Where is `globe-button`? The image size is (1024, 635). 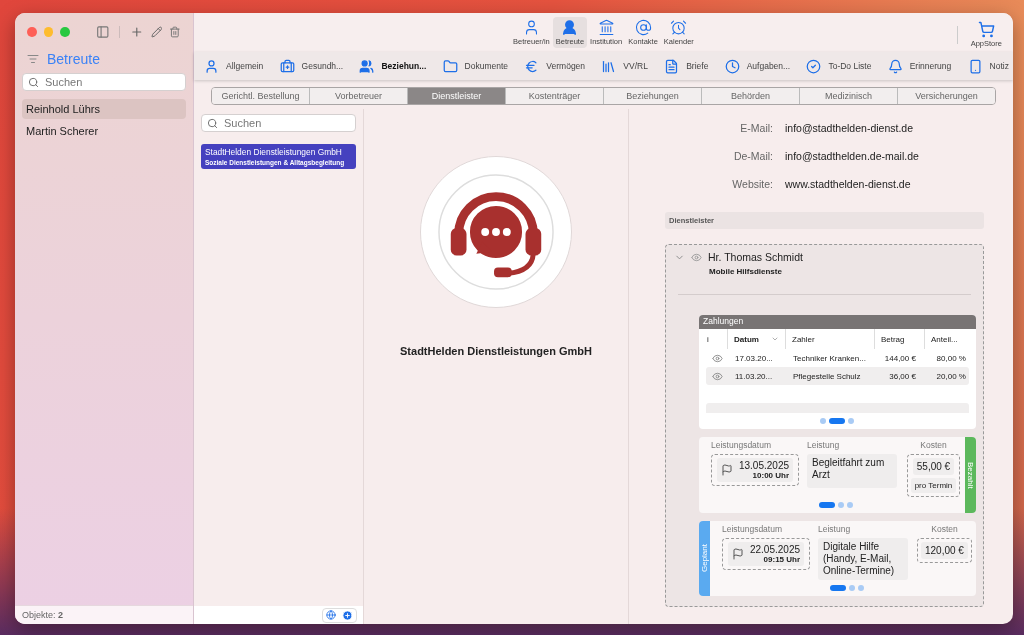 globe-button is located at coordinates (331, 615).